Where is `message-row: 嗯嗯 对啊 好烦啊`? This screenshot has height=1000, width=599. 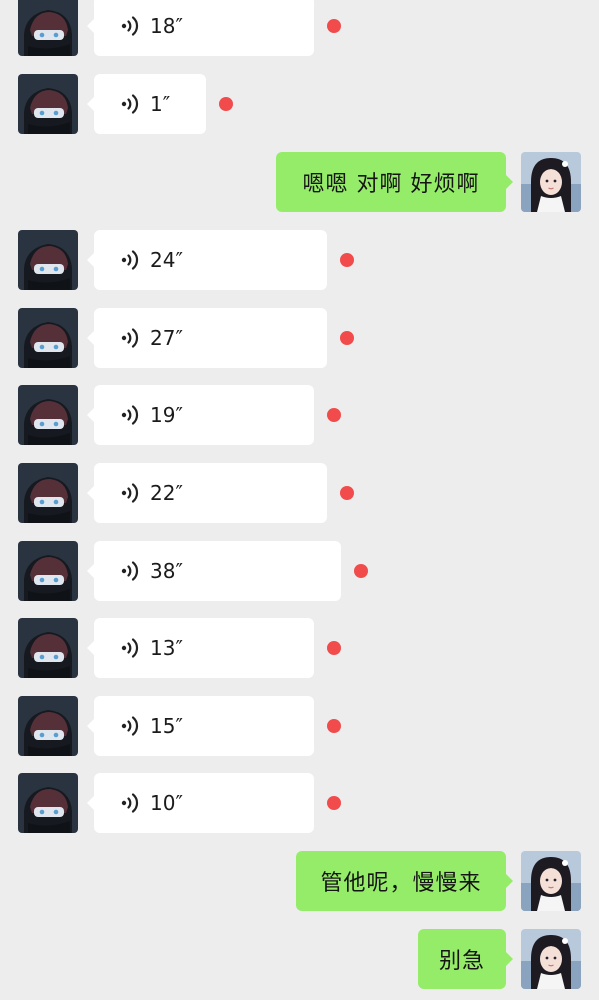 message-row: 嗯嗯 对啊 好烦啊 is located at coordinates (299, 182).